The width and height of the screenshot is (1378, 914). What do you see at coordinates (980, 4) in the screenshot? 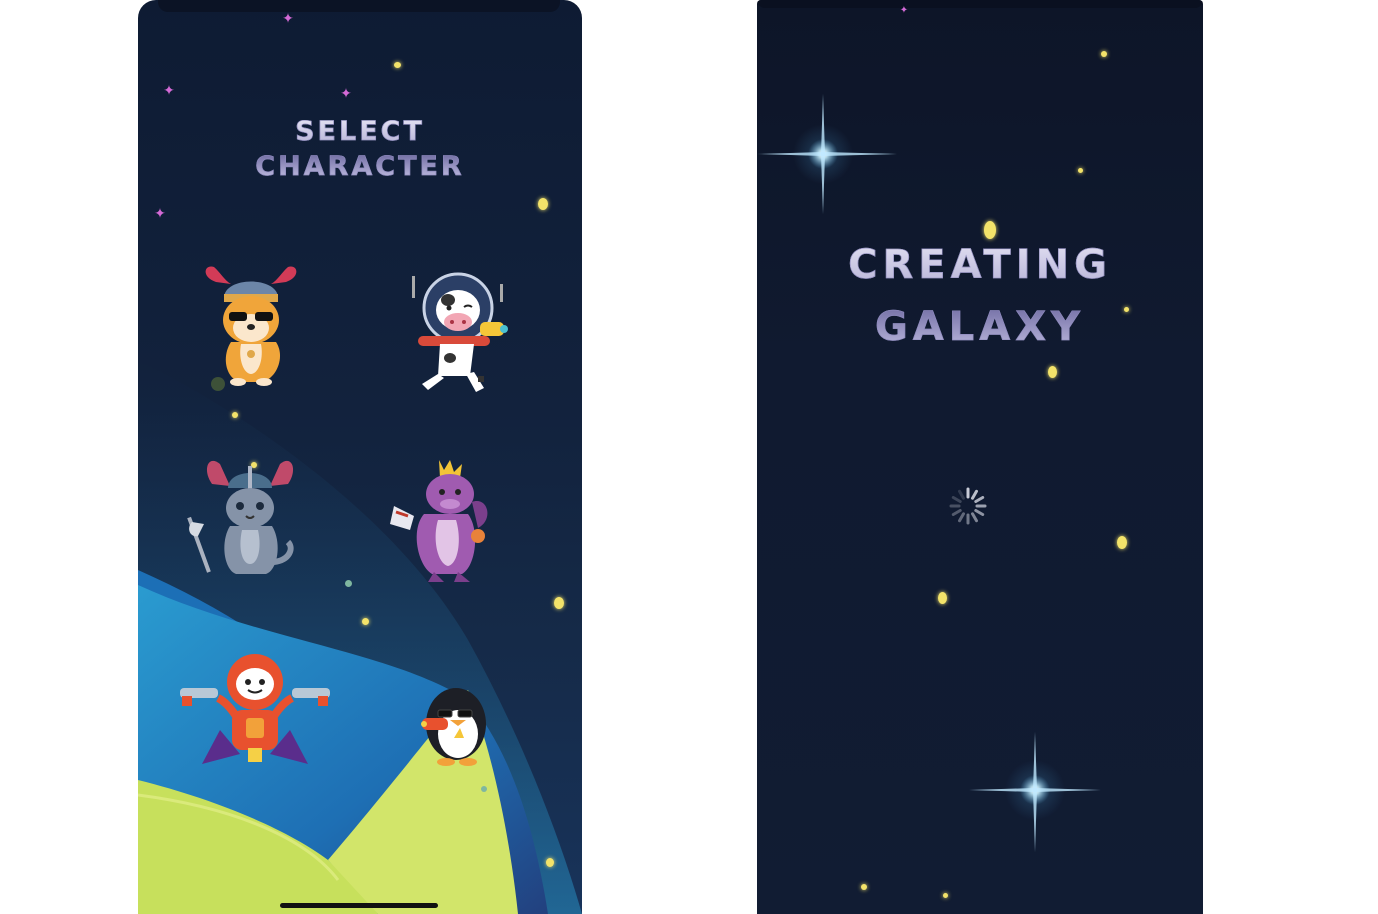
I see `status-notch` at bounding box center [980, 4].